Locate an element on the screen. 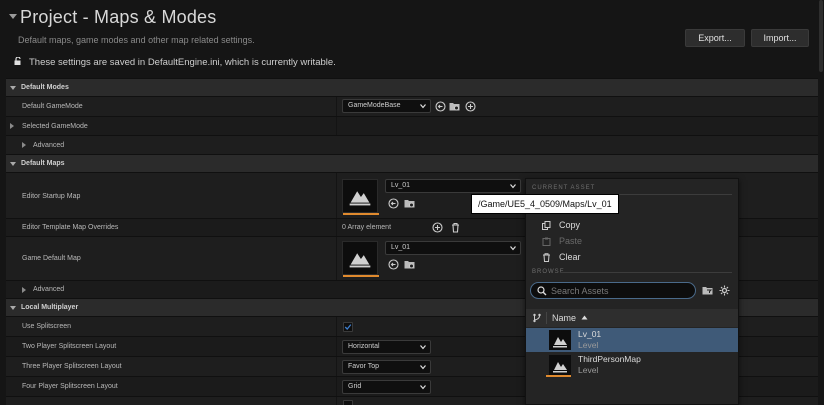 This screenshot has height=405, width=824. menu-label: Paste is located at coordinates (571, 241).